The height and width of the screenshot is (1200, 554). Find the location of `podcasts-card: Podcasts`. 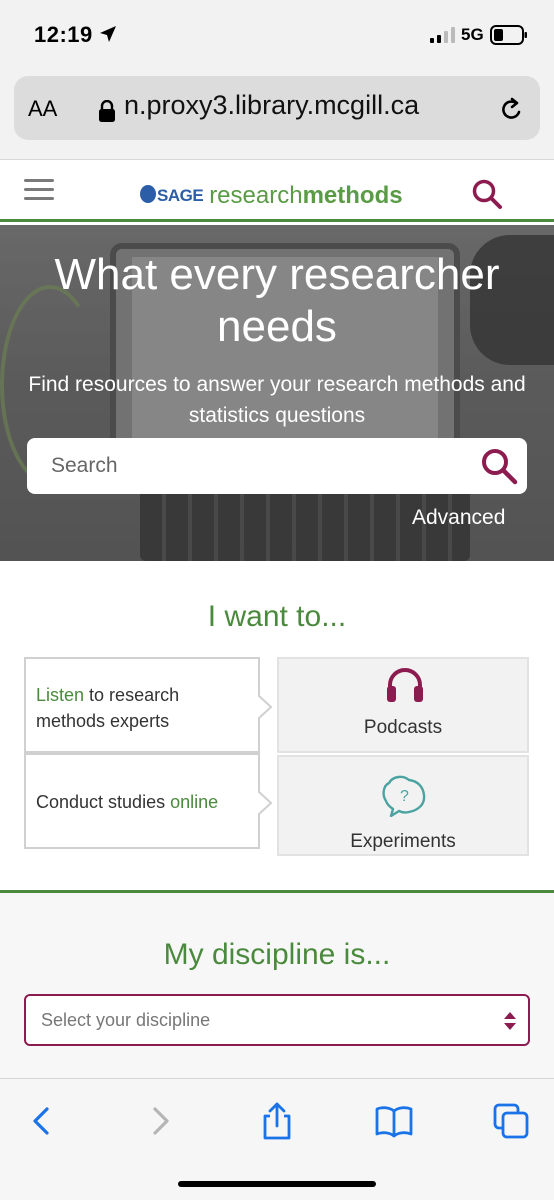

podcasts-card: Podcasts is located at coordinates (403, 705).